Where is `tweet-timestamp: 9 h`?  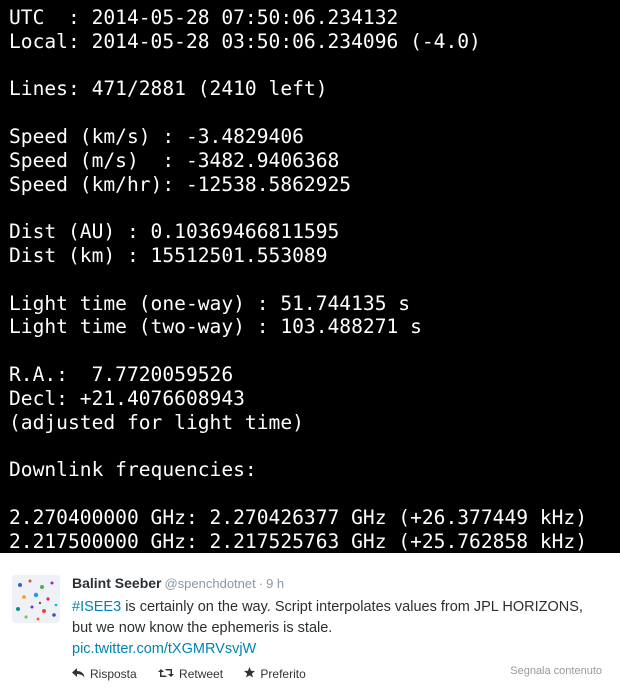 tweet-timestamp: 9 h is located at coordinates (275, 583).